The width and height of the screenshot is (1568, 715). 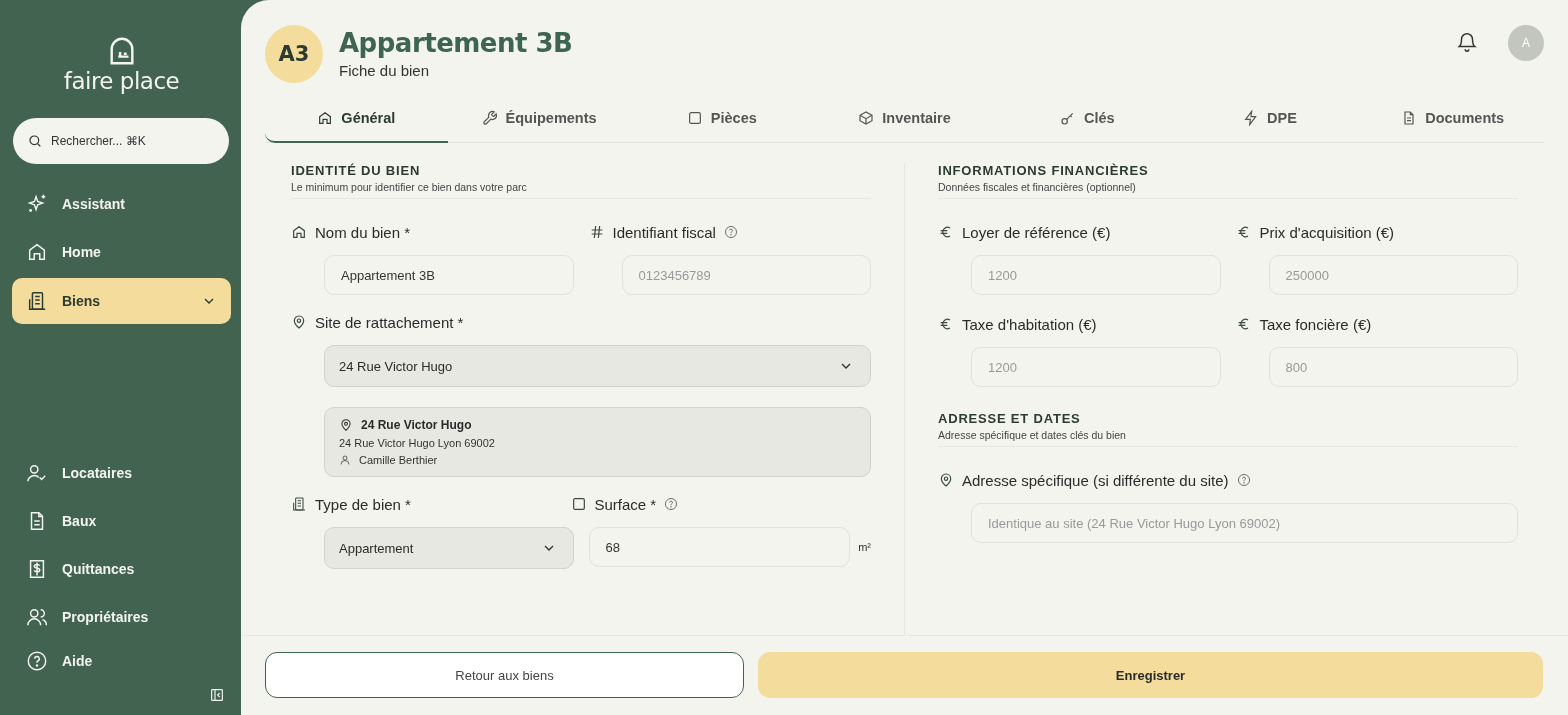 What do you see at coordinates (864, 547) in the screenshot?
I see `unit-label: m²` at bounding box center [864, 547].